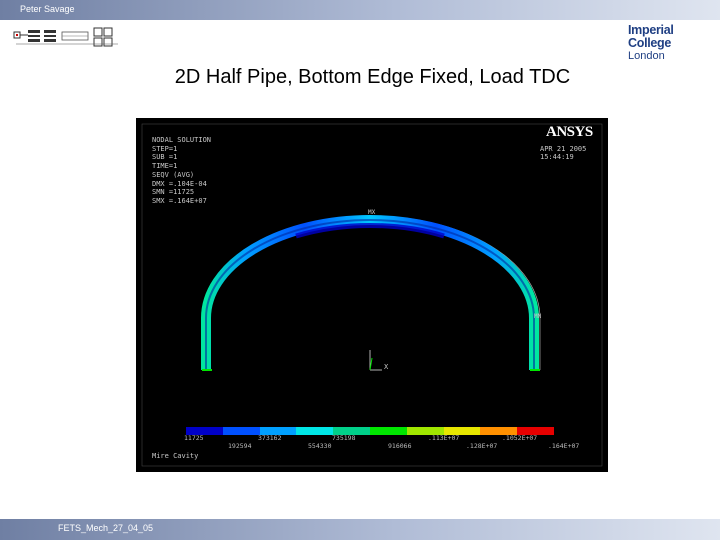 This screenshot has height=540, width=720. What do you see at coordinates (173, 174) in the screenshot?
I see `info-line: SEQV (AVG)` at bounding box center [173, 174].